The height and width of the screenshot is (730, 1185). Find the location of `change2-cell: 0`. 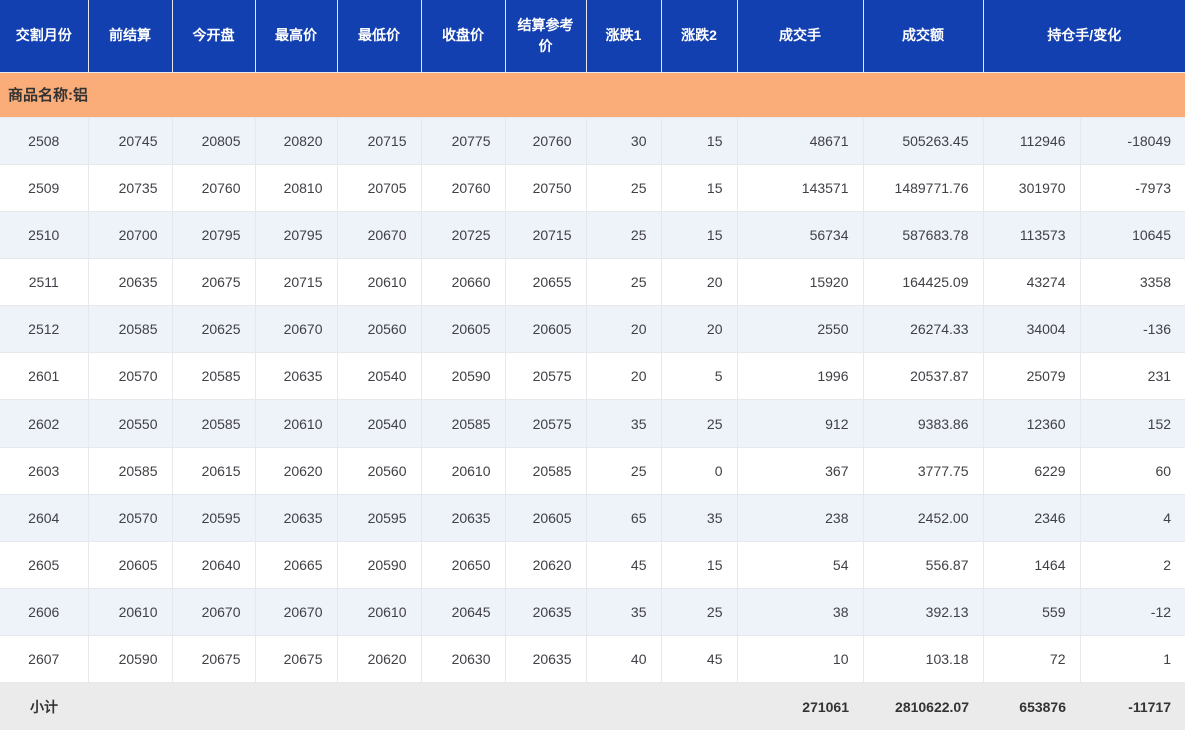

change2-cell: 0 is located at coordinates (699, 470).